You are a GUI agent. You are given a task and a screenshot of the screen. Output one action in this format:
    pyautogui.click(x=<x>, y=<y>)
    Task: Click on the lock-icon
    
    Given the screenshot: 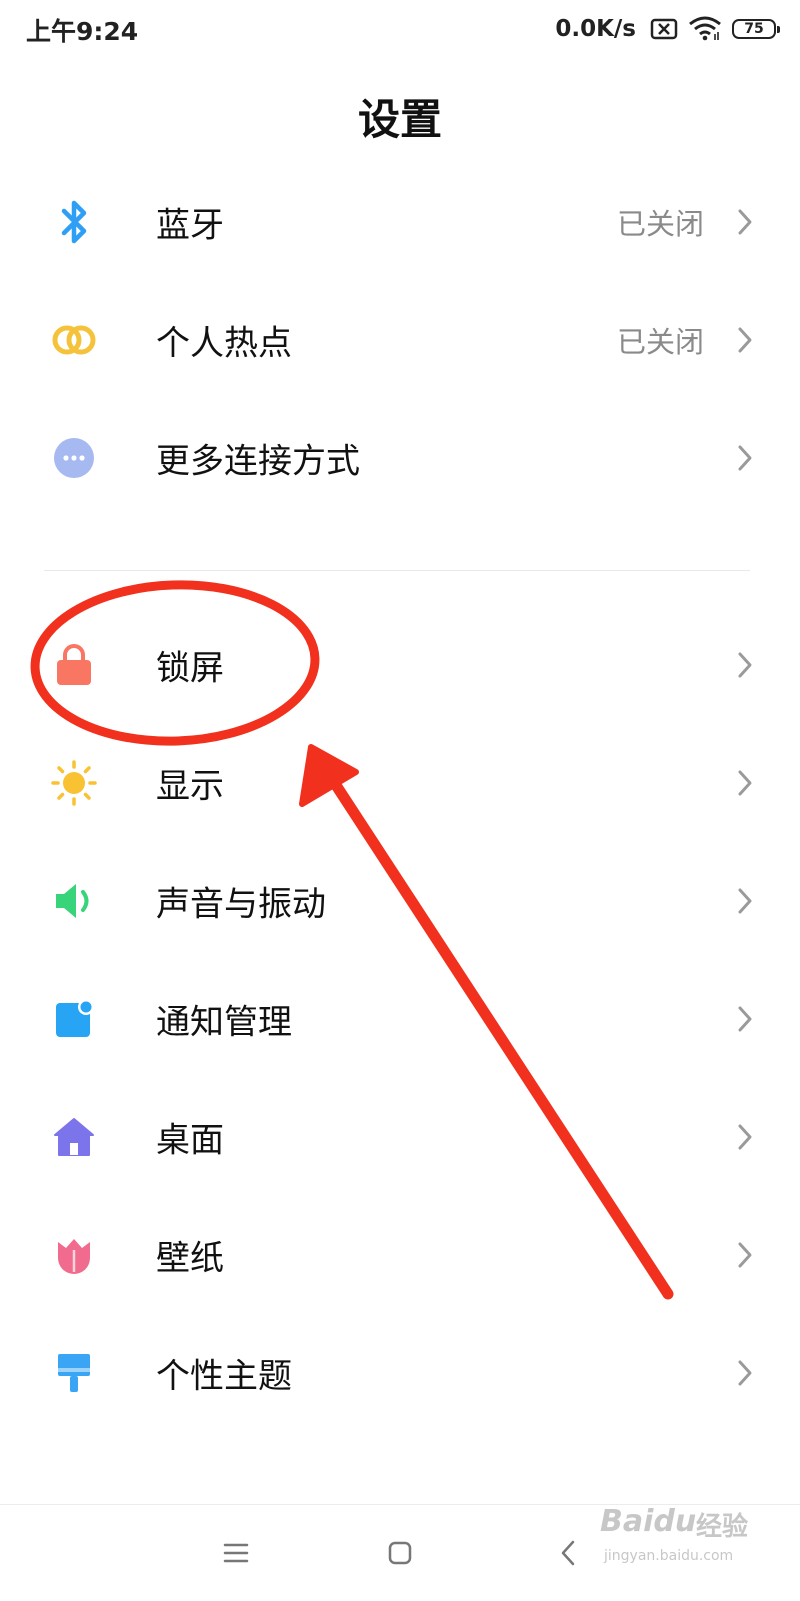 What is the action you would take?
    pyautogui.click(x=74, y=665)
    